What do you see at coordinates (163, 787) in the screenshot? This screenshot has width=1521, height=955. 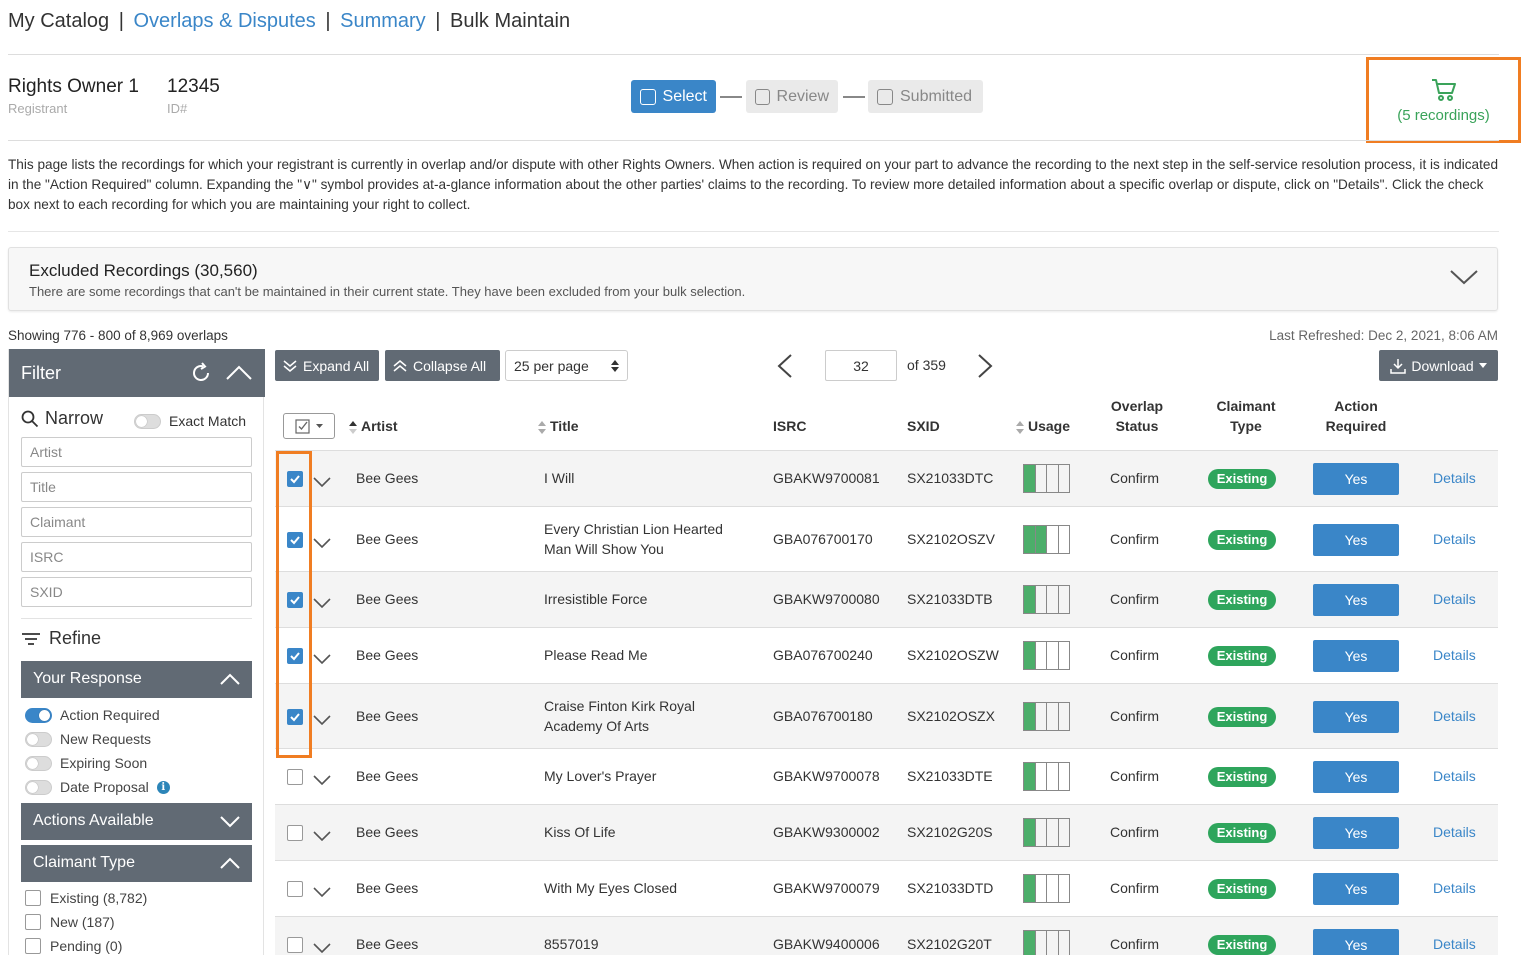 I see `info-icon: i` at bounding box center [163, 787].